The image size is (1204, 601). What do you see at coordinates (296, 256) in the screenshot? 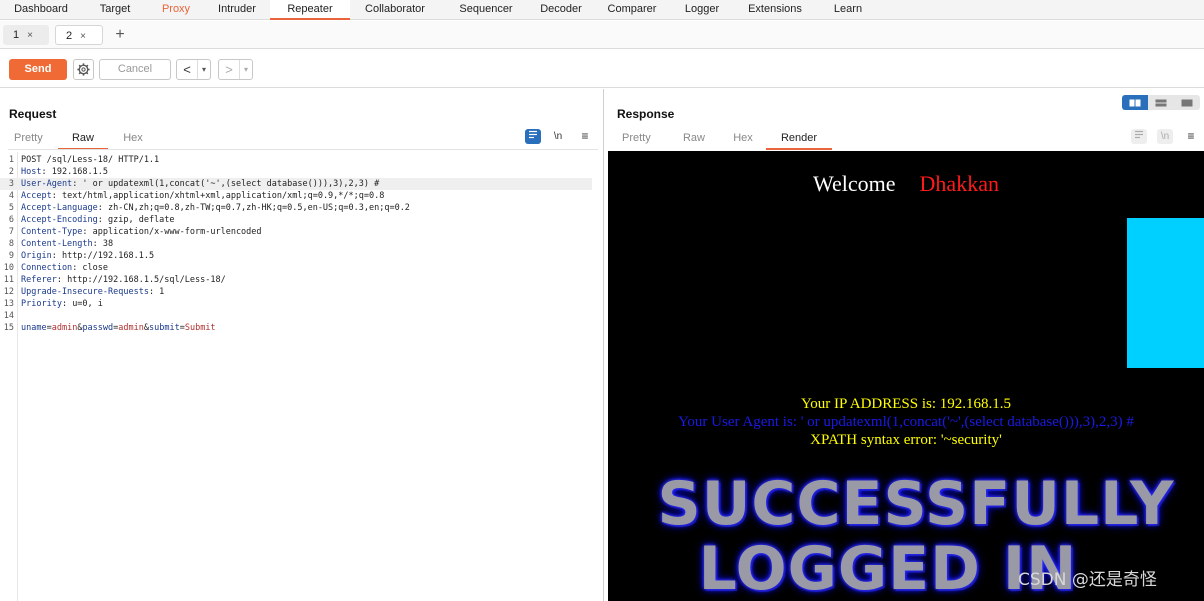
I see `request-line: 9 Origin: http://192.168.1.5` at bounding box center [296, 256].